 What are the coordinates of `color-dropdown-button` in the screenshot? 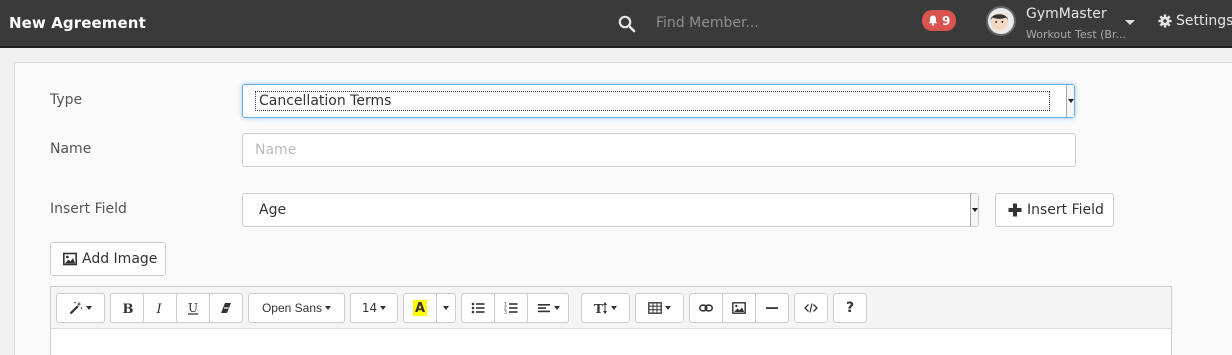 It's located at (446, 308).